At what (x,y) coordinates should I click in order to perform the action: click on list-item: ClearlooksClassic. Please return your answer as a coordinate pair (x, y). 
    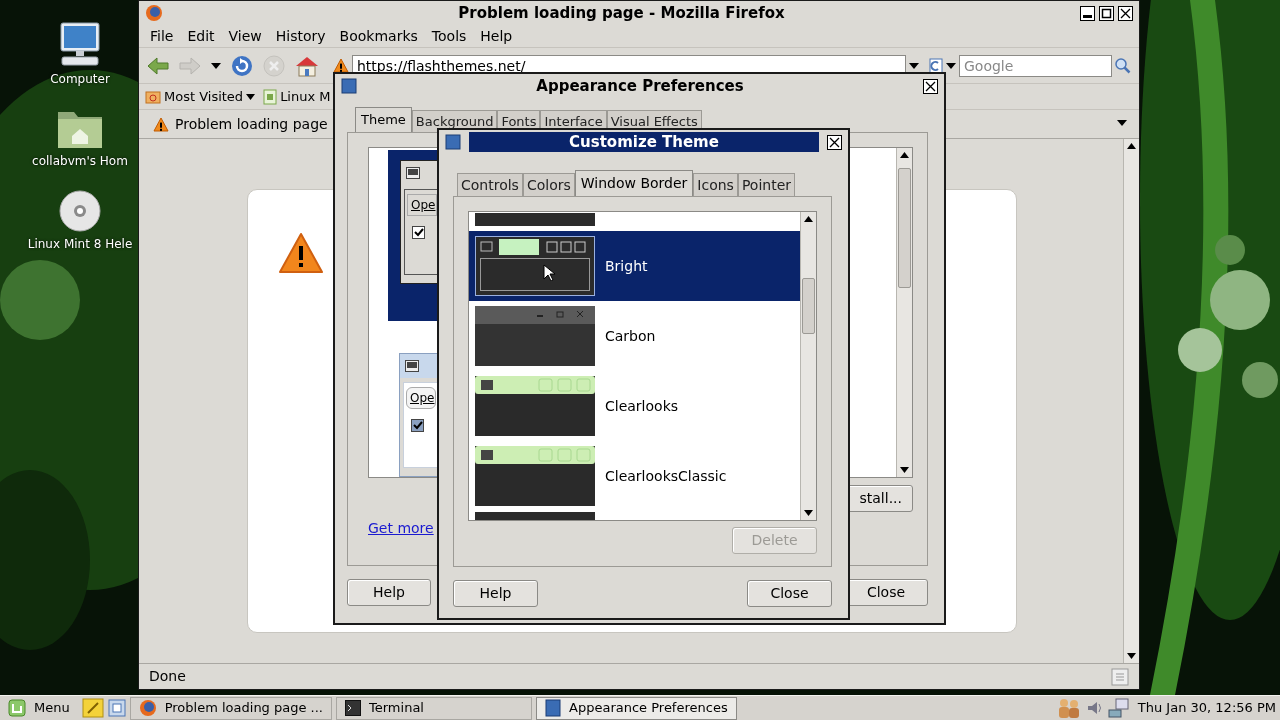
    Looking at the image, I should click on (634, 476).